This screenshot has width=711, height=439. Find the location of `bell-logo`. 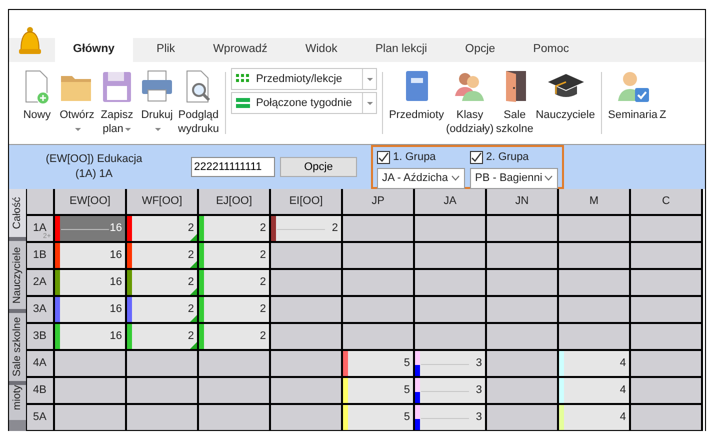

bell-logo is located at coordinates (30, 41).